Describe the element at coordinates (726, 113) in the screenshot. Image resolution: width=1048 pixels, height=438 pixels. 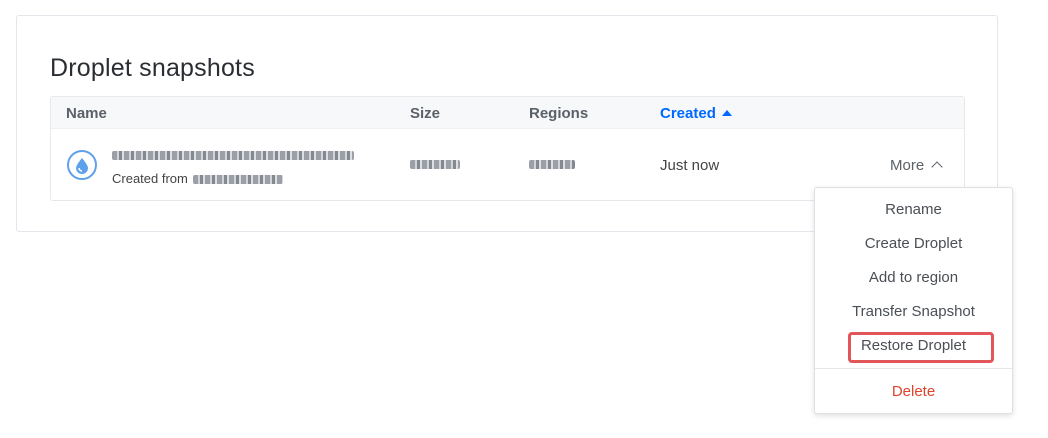
I see `sort-ascending-icon` at that location.